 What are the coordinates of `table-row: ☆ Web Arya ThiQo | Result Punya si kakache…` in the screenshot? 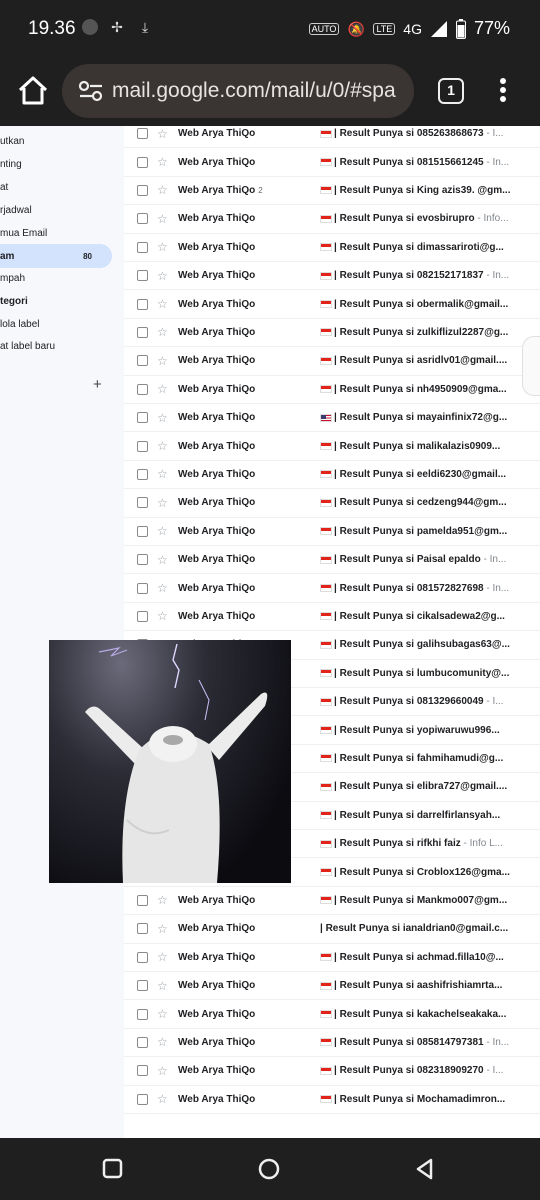 It's located at (332, 1014).